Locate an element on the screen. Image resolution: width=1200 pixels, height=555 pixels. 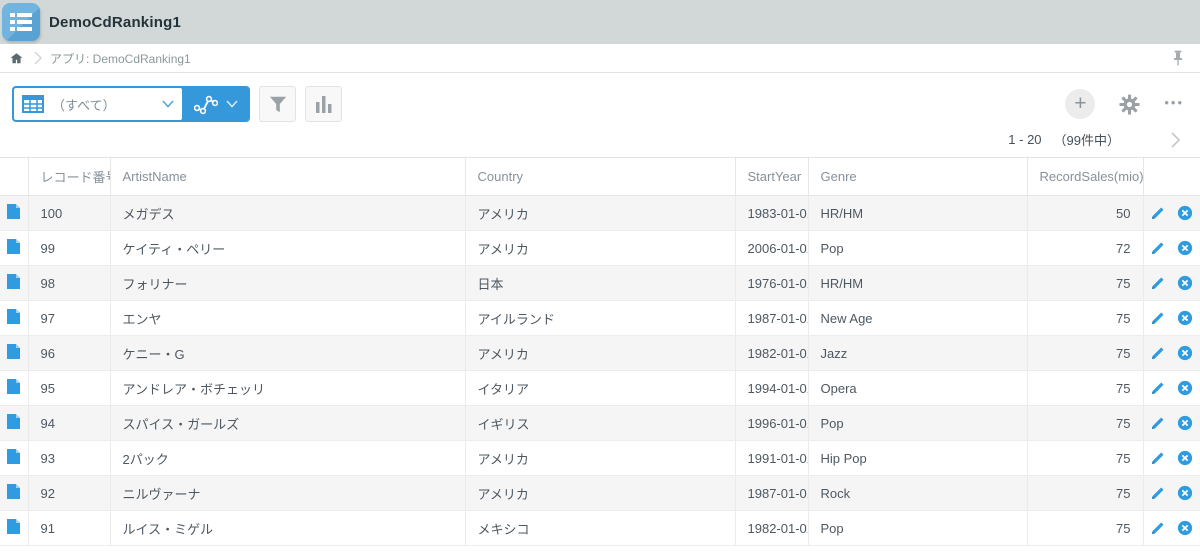
column-header-artist: ArtistName is located at coordinates (288, 176).